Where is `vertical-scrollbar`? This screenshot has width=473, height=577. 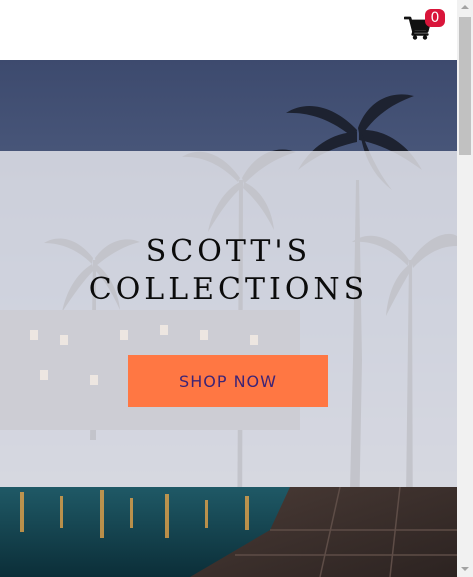 vertical-scrollbar is located at coordinates (465, 288).